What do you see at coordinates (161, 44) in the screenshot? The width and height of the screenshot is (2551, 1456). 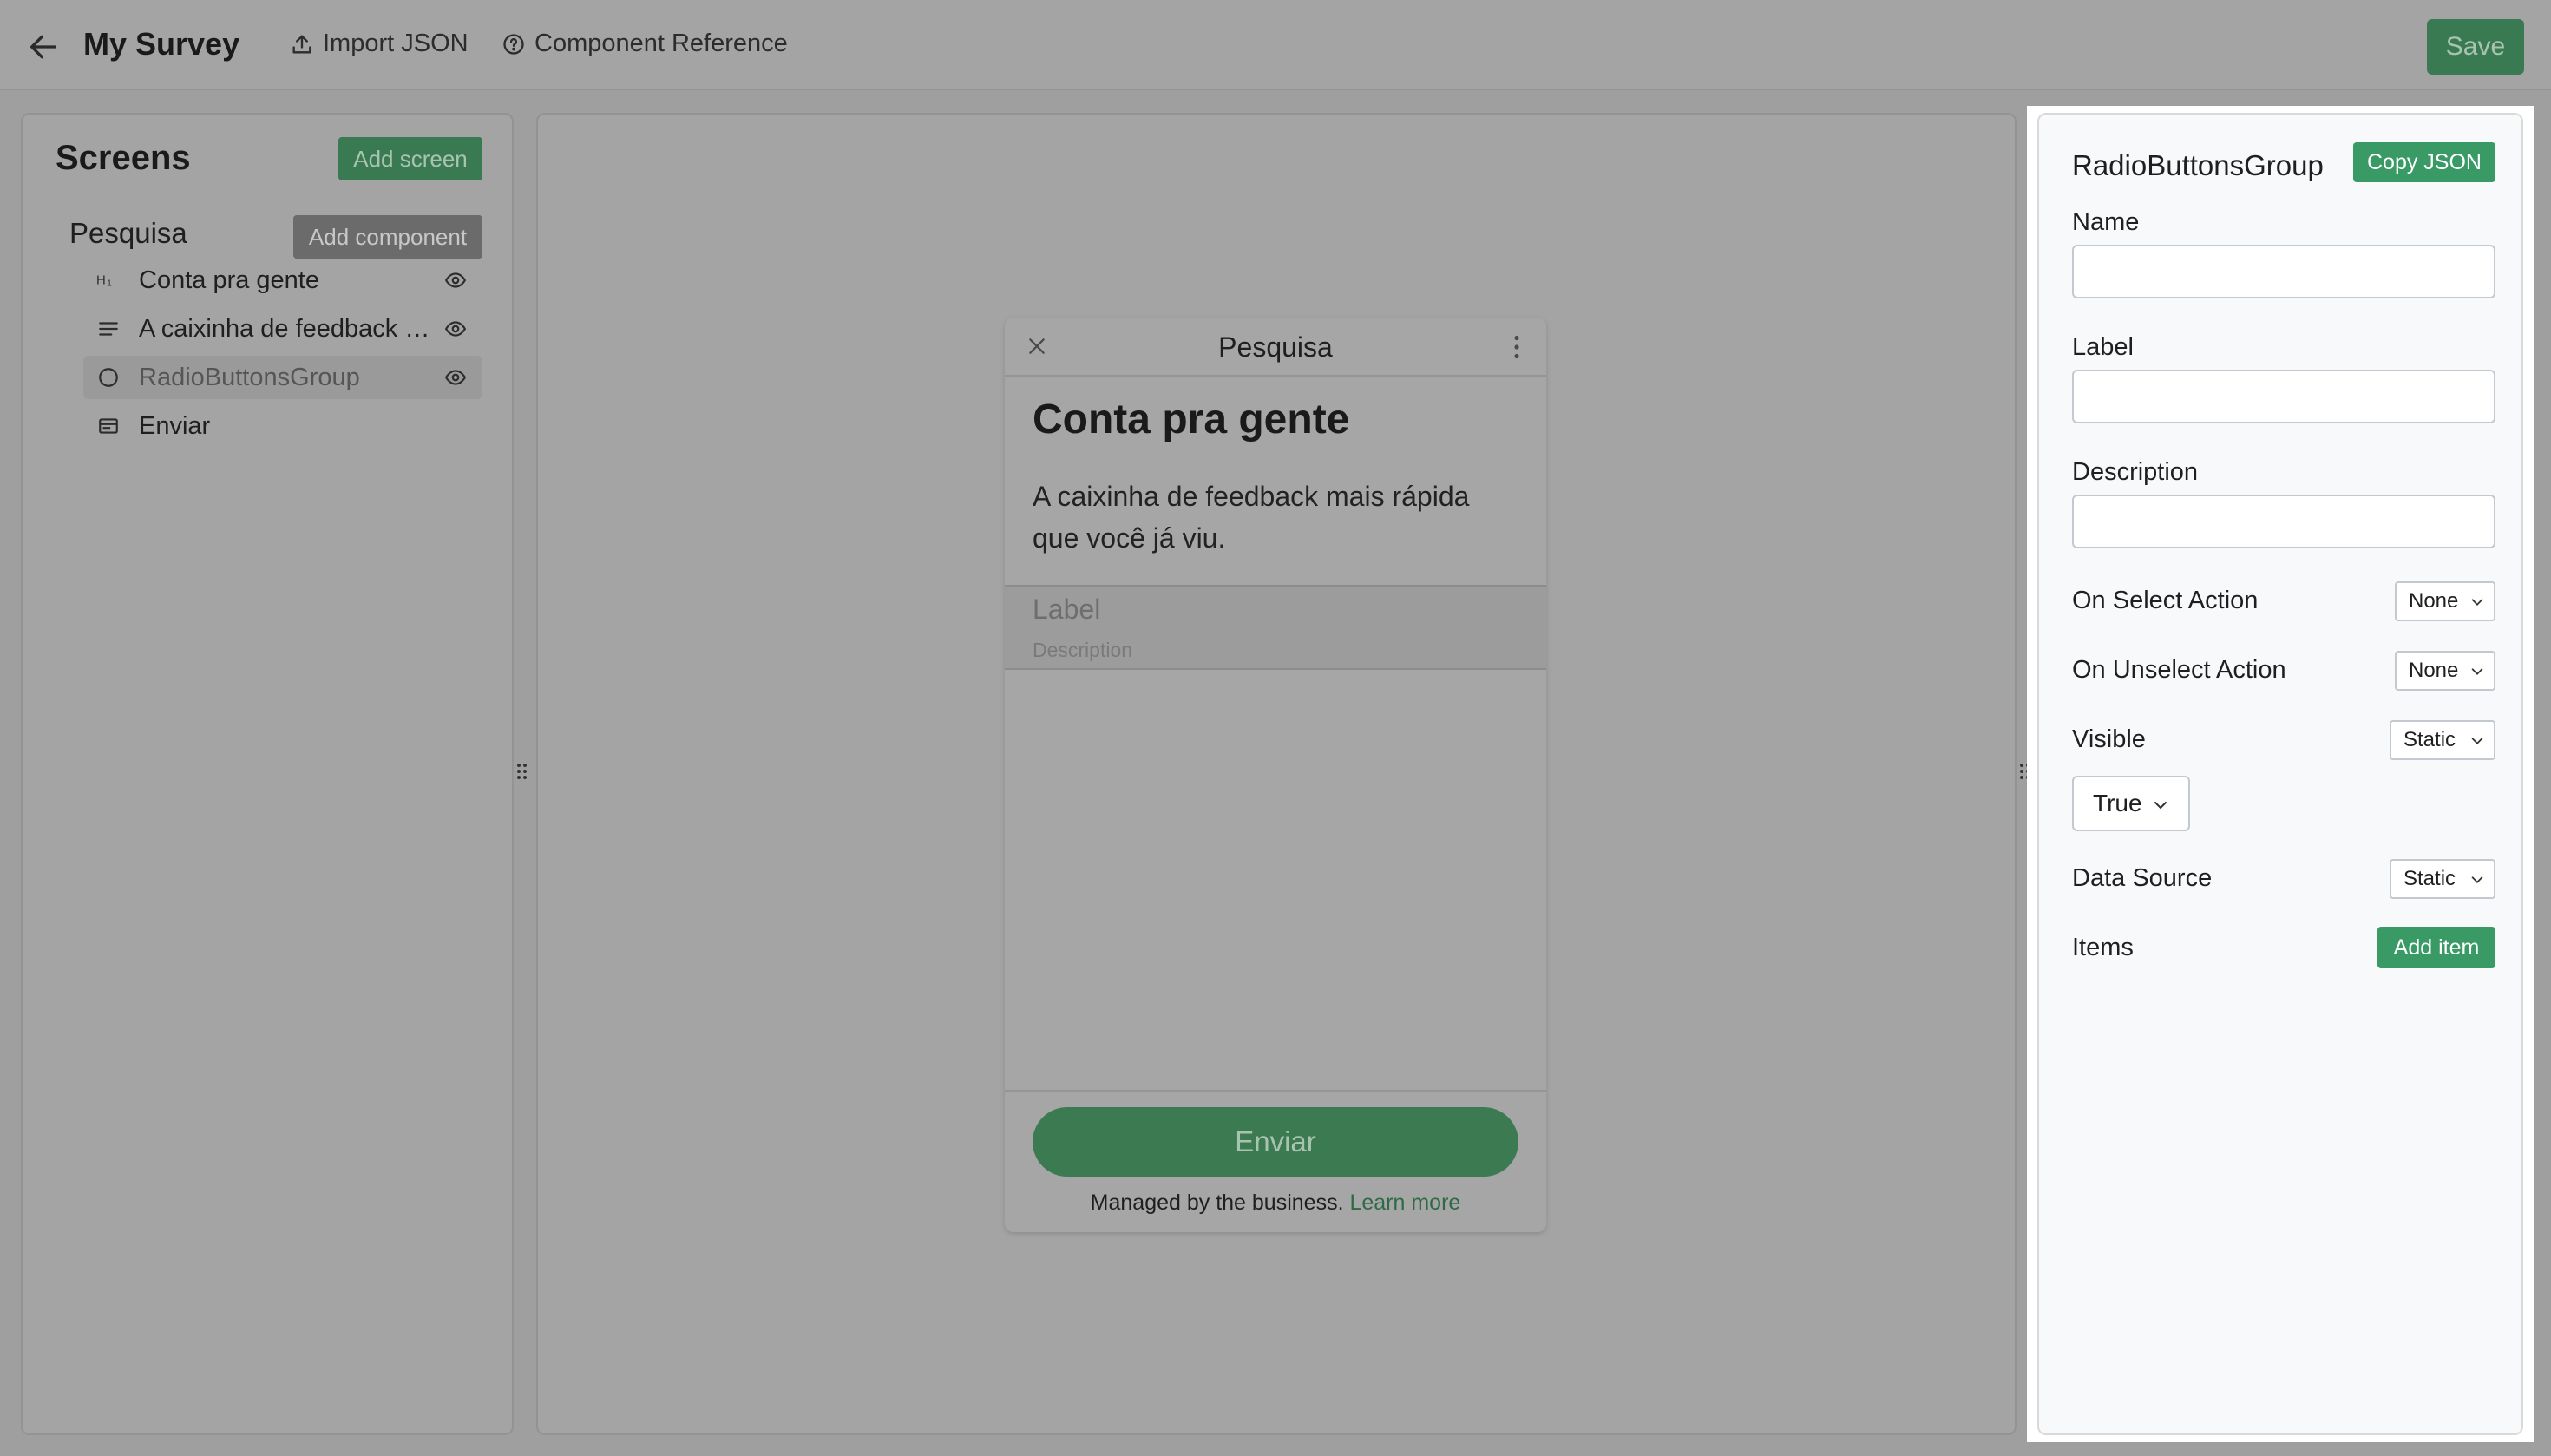 I see `survey-title: My Survey` at bounding box center [161, 44].